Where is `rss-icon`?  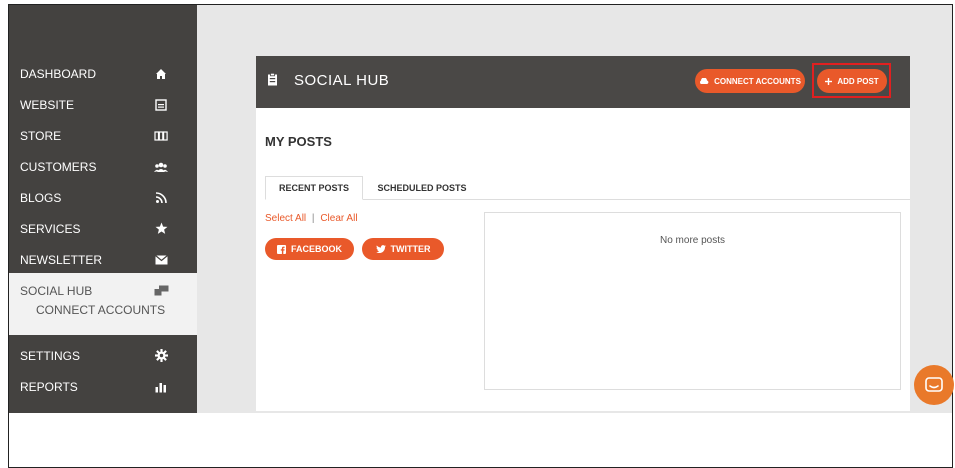 rss-icon is located at coordinates (161, 198).